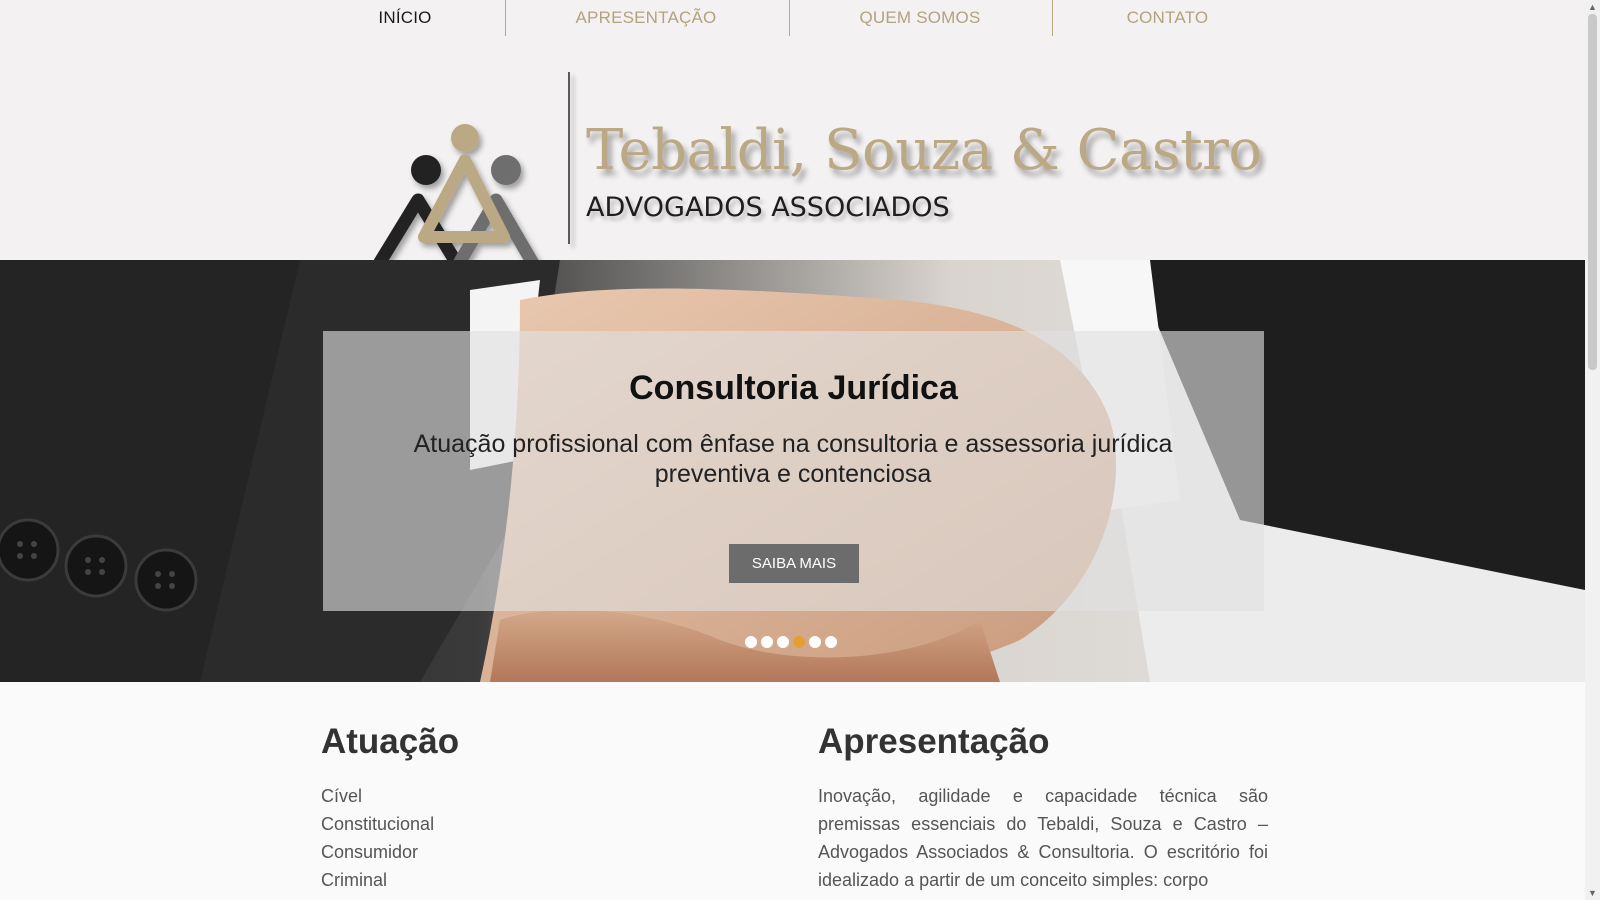 This screenshot has width=1600, height=900. What do you see at coordinates (521, 824) in the screenshot?
I see `list-item: Constitucional` at bounding box center [521, 824].